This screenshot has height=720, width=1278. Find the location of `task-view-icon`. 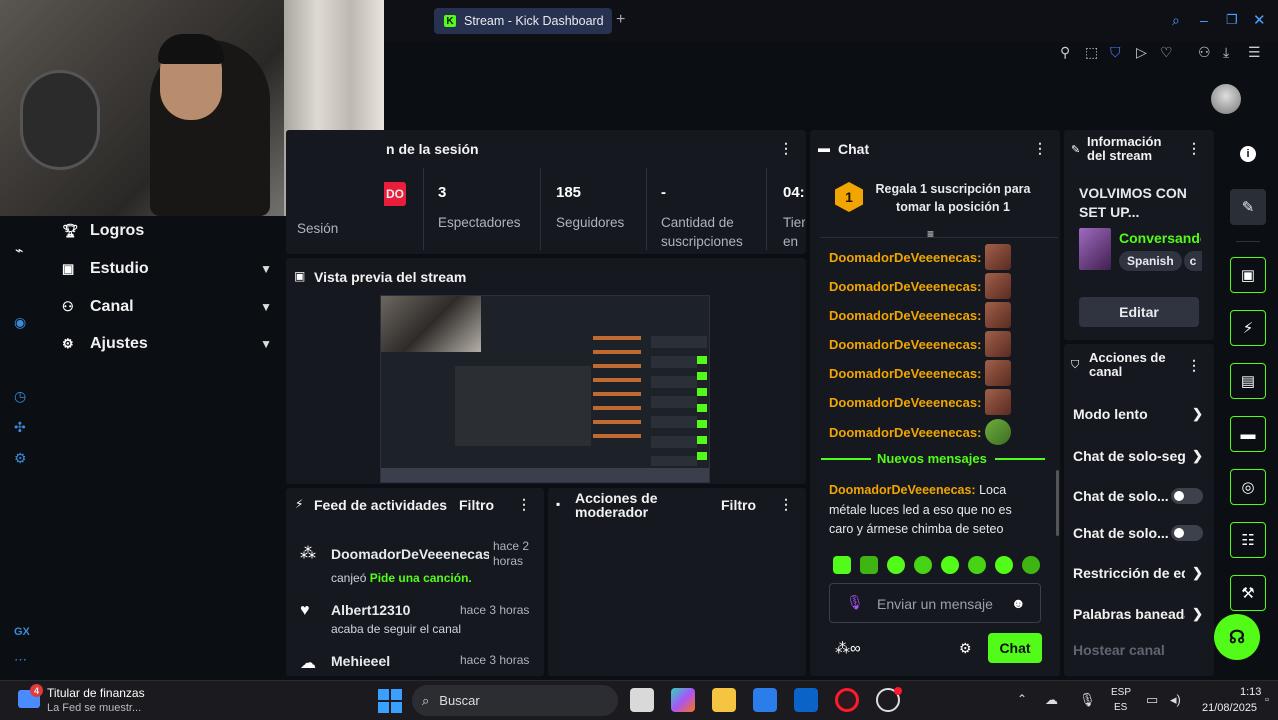

task-view-icon is located at coordinates (642, 700).